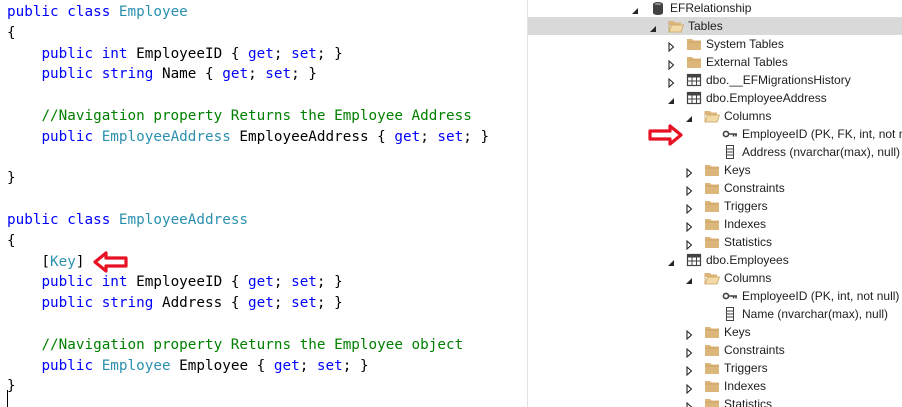 The height and width of the screenshot is (407, 902). What do you see at coordinates (745, 44) in the screenshot?
I see `tree-node-label: System Tables` at bounding box center [745, 44].